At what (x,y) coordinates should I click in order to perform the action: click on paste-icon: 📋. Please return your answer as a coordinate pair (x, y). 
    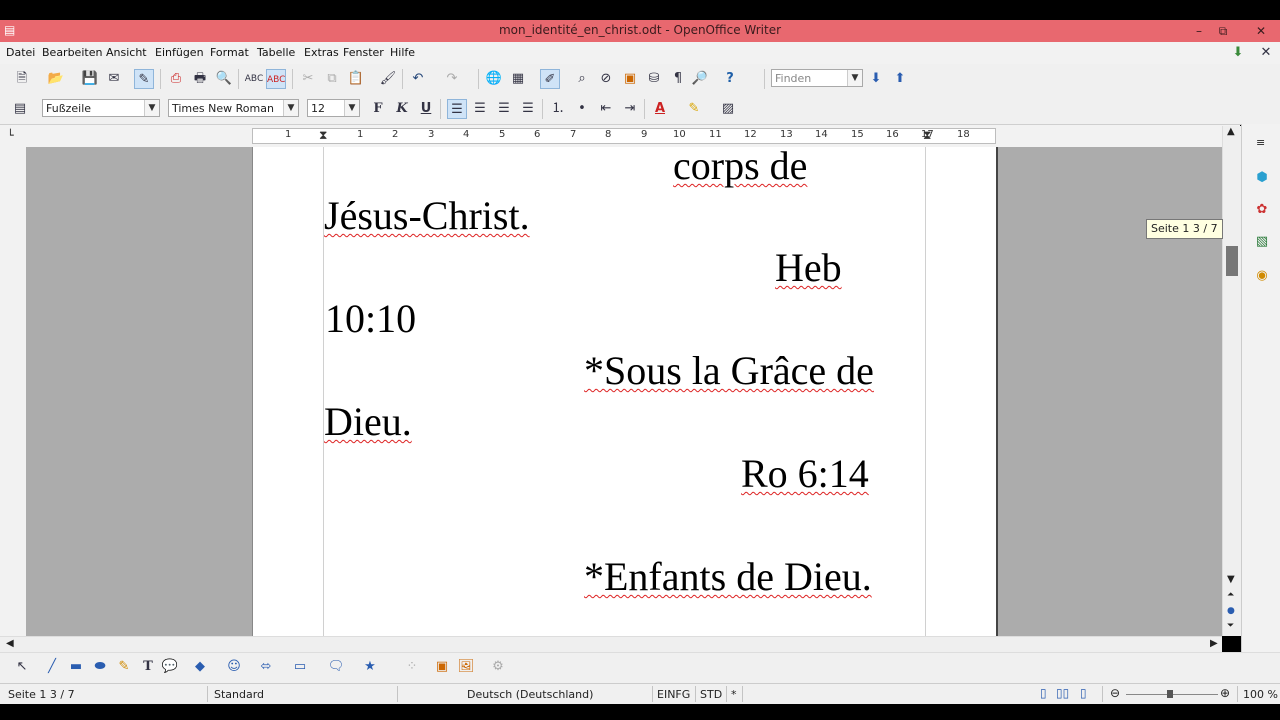
    Looking at the image, I should click on (356, 79).